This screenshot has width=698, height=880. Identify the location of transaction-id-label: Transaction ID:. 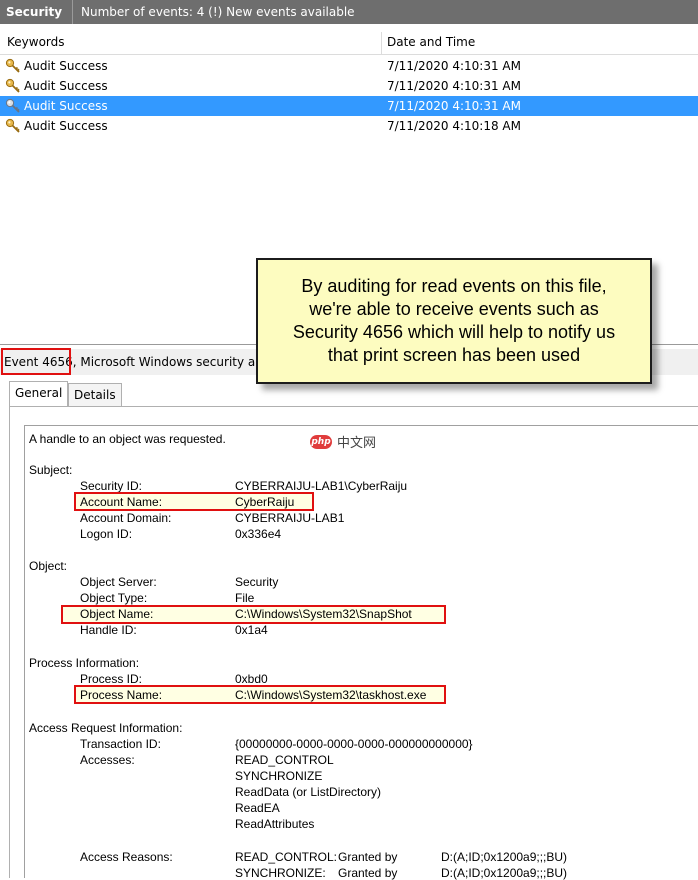
(120, 744).